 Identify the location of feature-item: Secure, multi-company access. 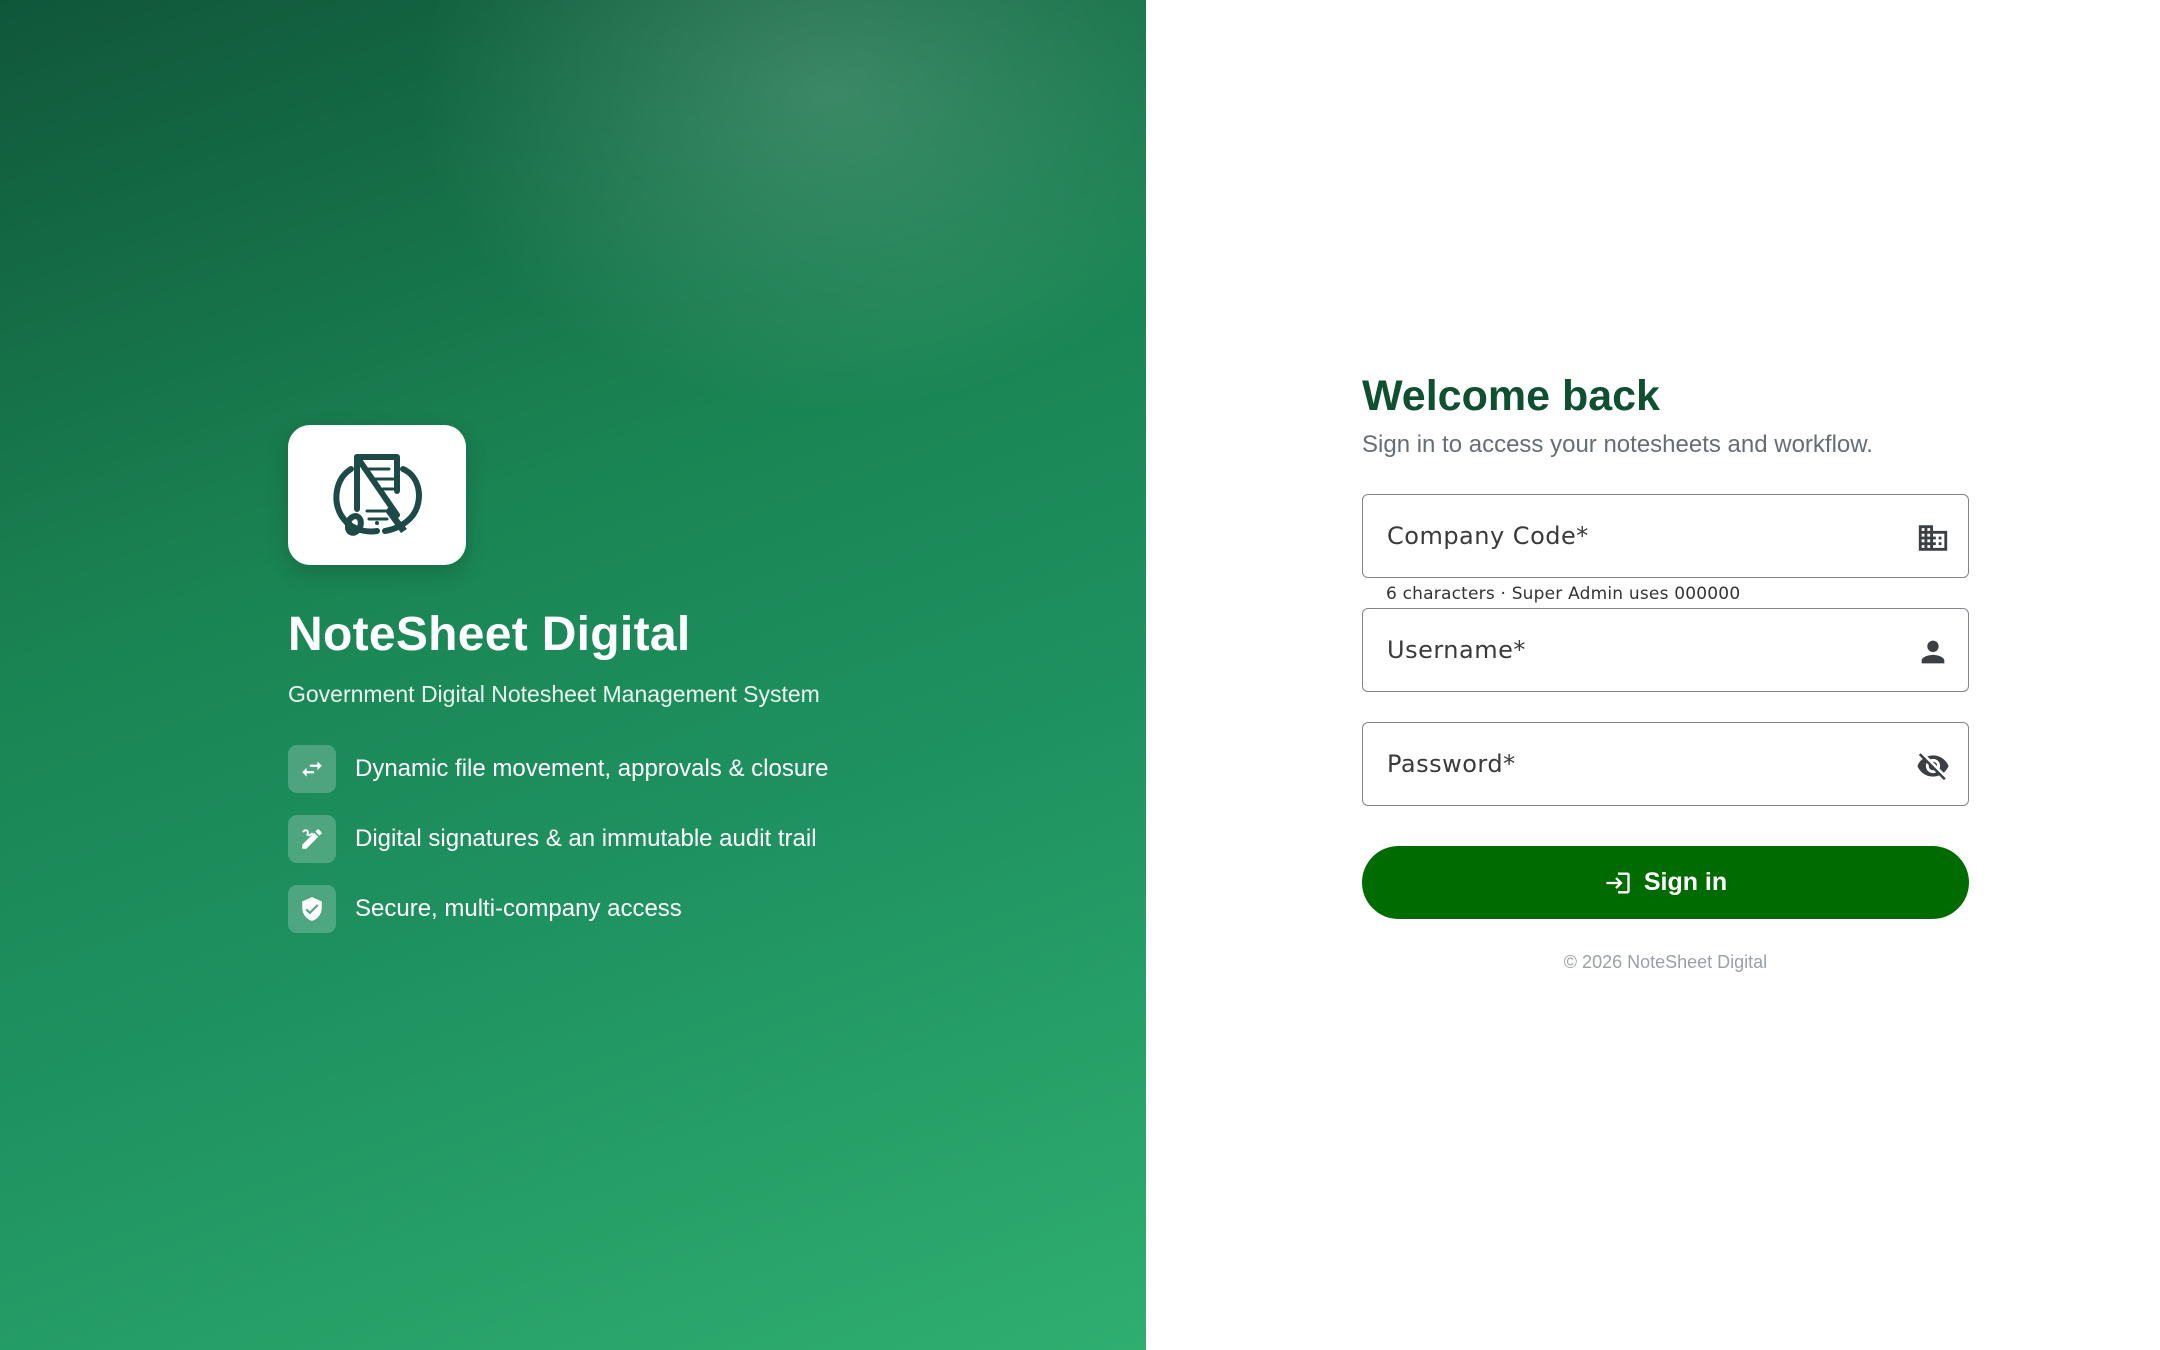
(668, 909).